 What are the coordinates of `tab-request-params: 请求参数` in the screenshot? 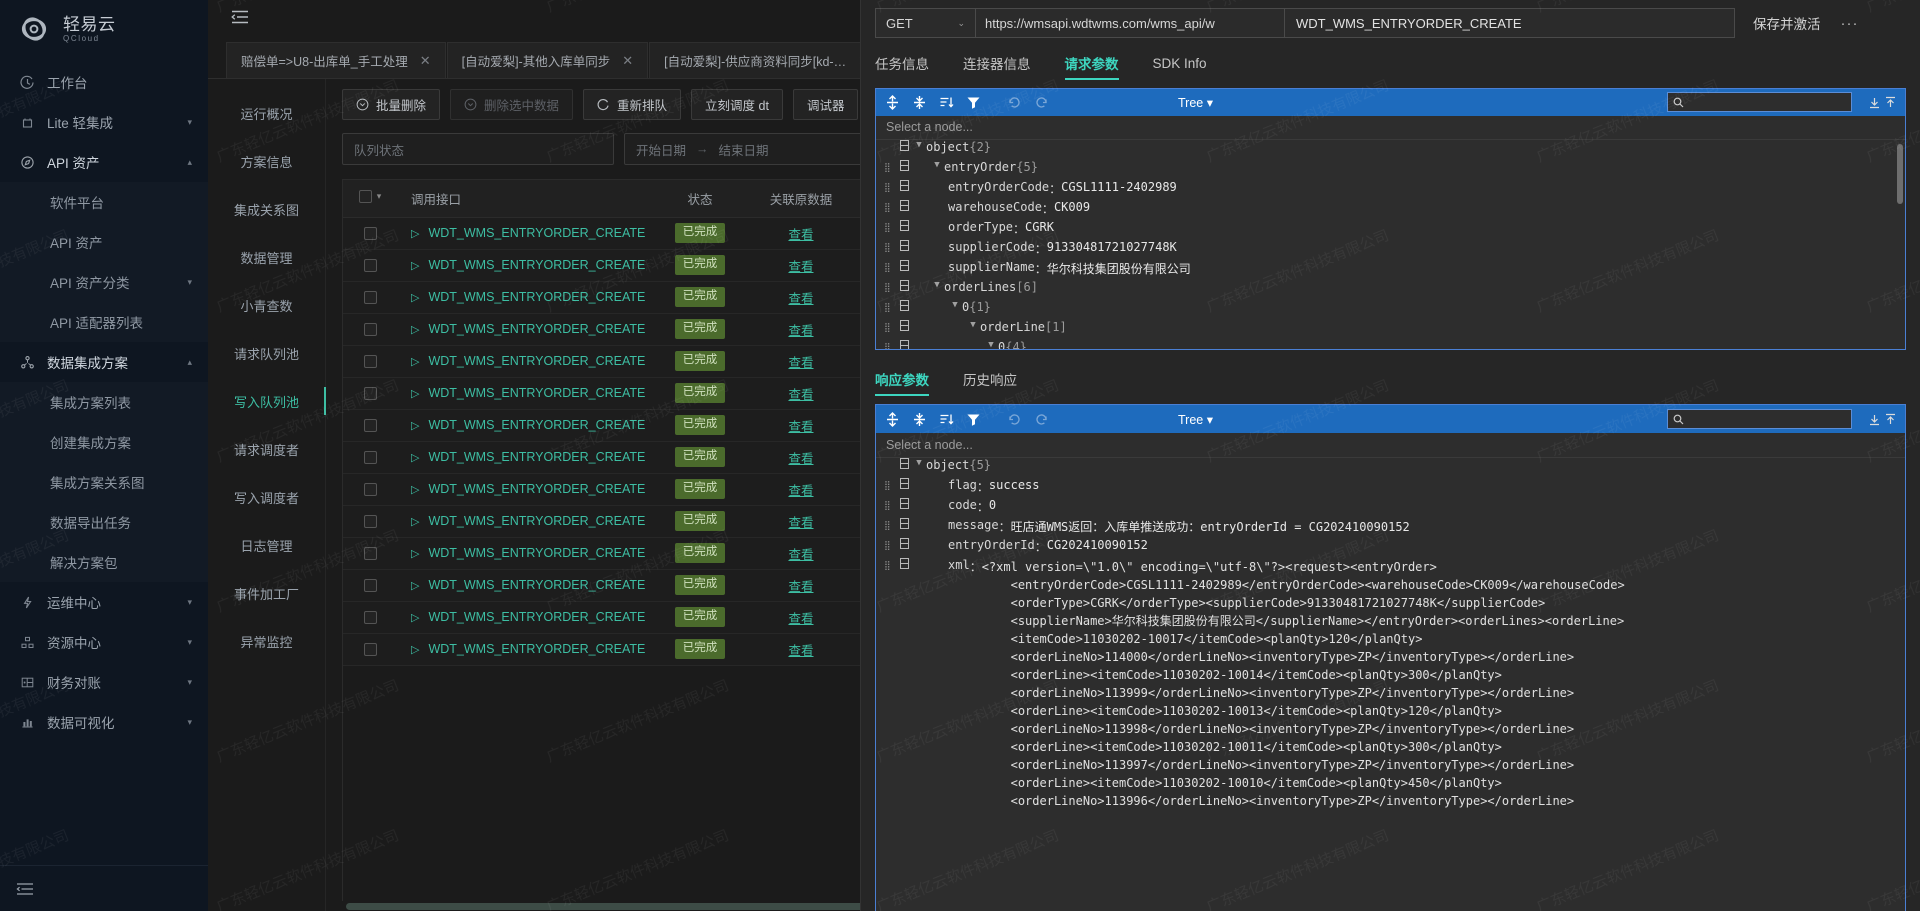 It's located at (1091, 63).